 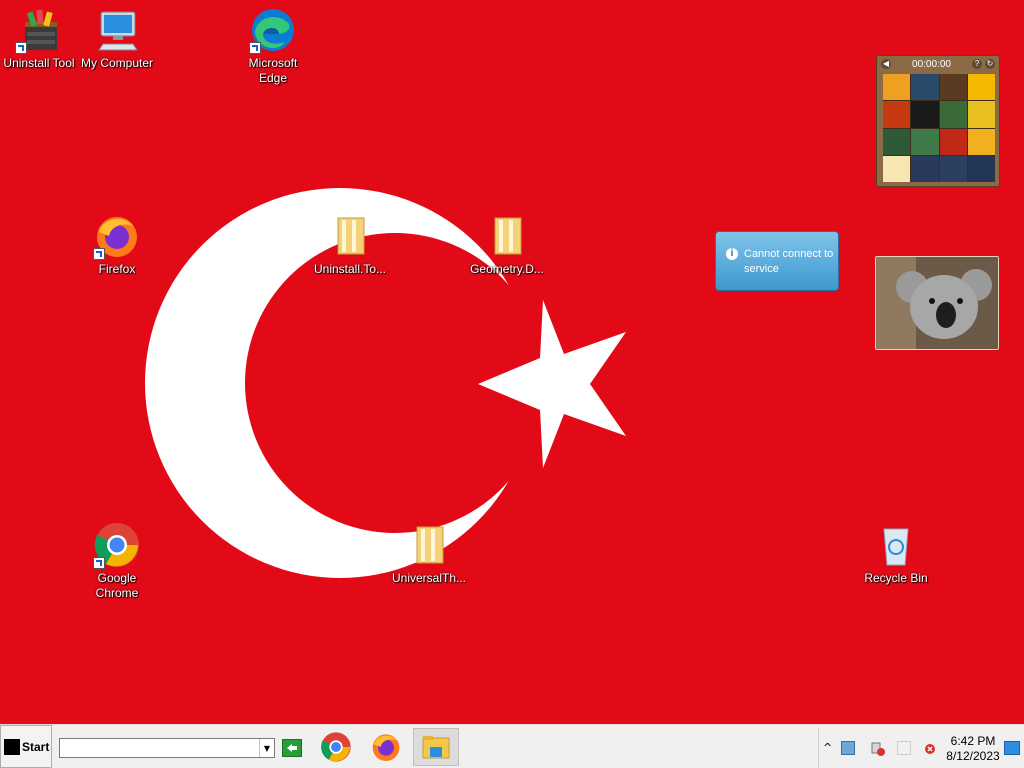 I want to click on refresh-arrows-icon, so click(x=292, y=748).